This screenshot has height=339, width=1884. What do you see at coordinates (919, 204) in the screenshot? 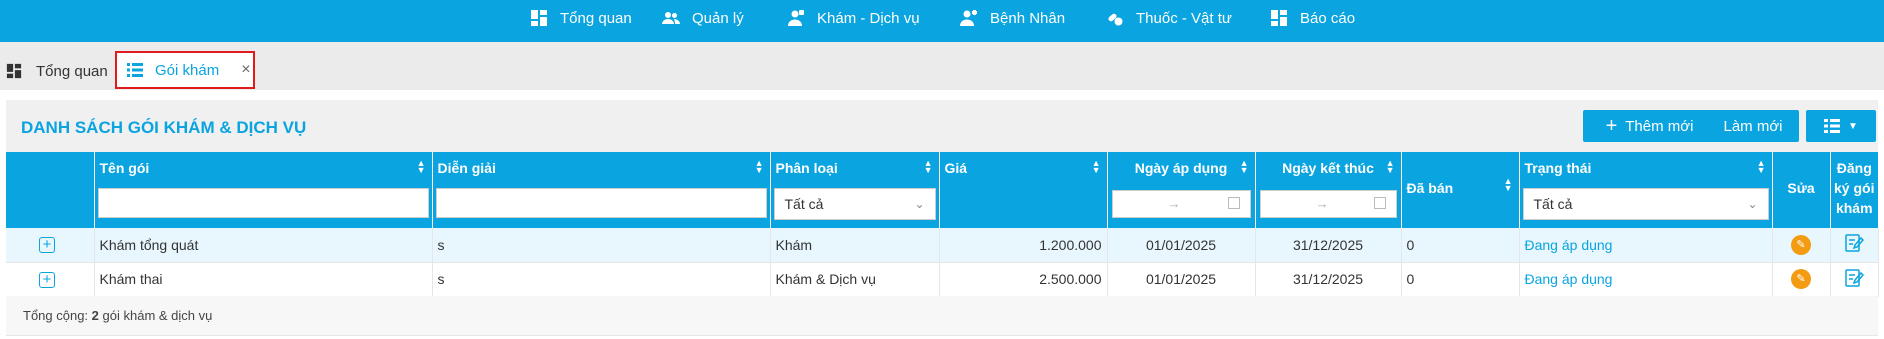
I see `chevron-down-icon: ⌄` at bounding box center [919, 204].